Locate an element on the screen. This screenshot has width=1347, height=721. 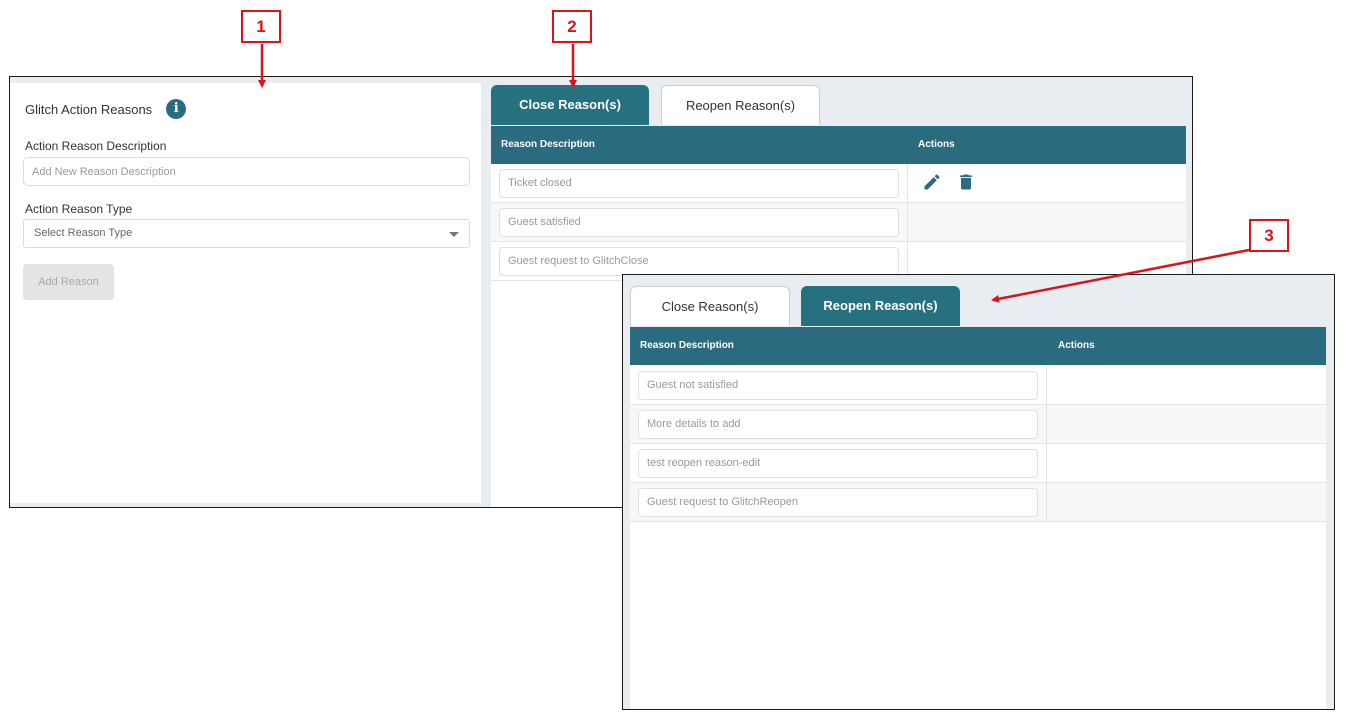
table-row: test reopen reason-edit is located at coordinates (978, 463).